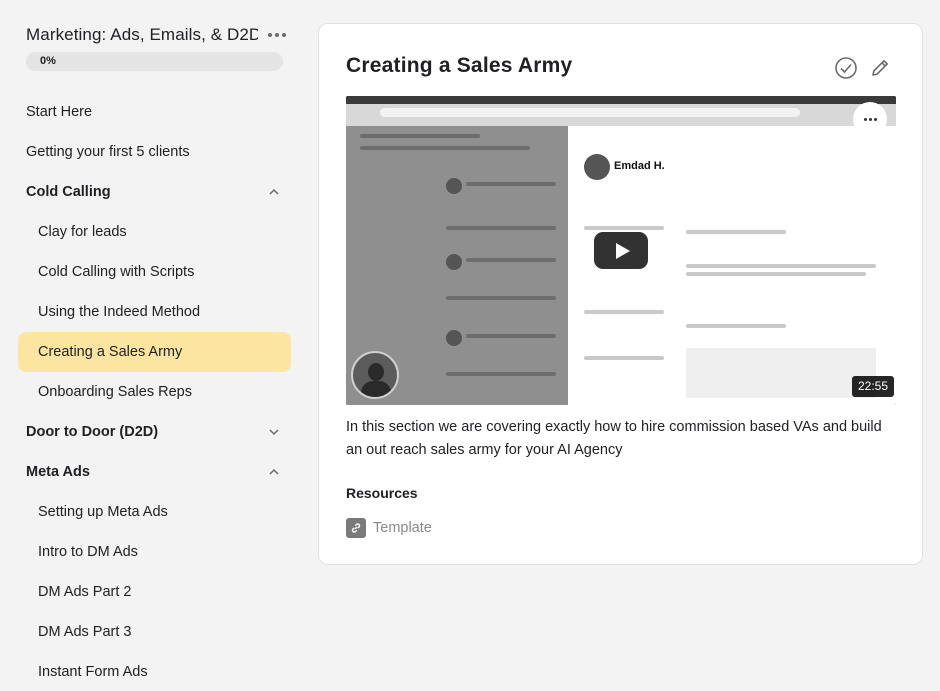 The width and height of the screenshot is (940, 691). I want to click on nav-item-instant-form-ads: Instant Form Ads, so click(155, 671).